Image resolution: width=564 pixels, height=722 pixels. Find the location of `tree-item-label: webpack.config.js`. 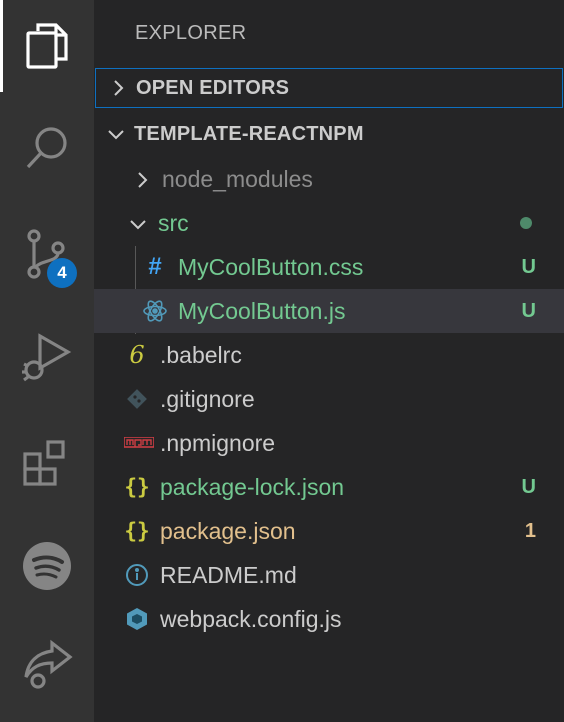

tree-item-label: webpack.config.js is located at coordinates (251, 618).